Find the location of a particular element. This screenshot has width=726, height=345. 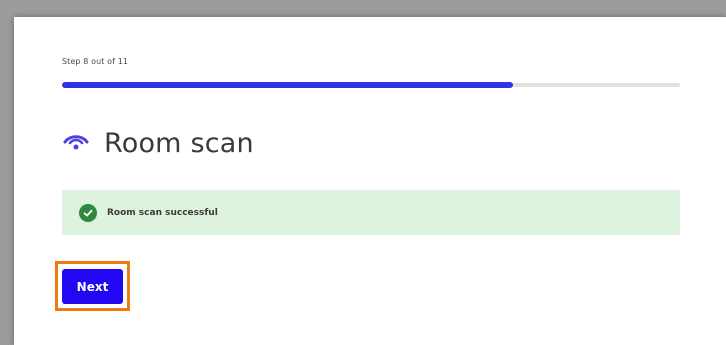

title-row: Room scan is located at coordinates (158, 143).